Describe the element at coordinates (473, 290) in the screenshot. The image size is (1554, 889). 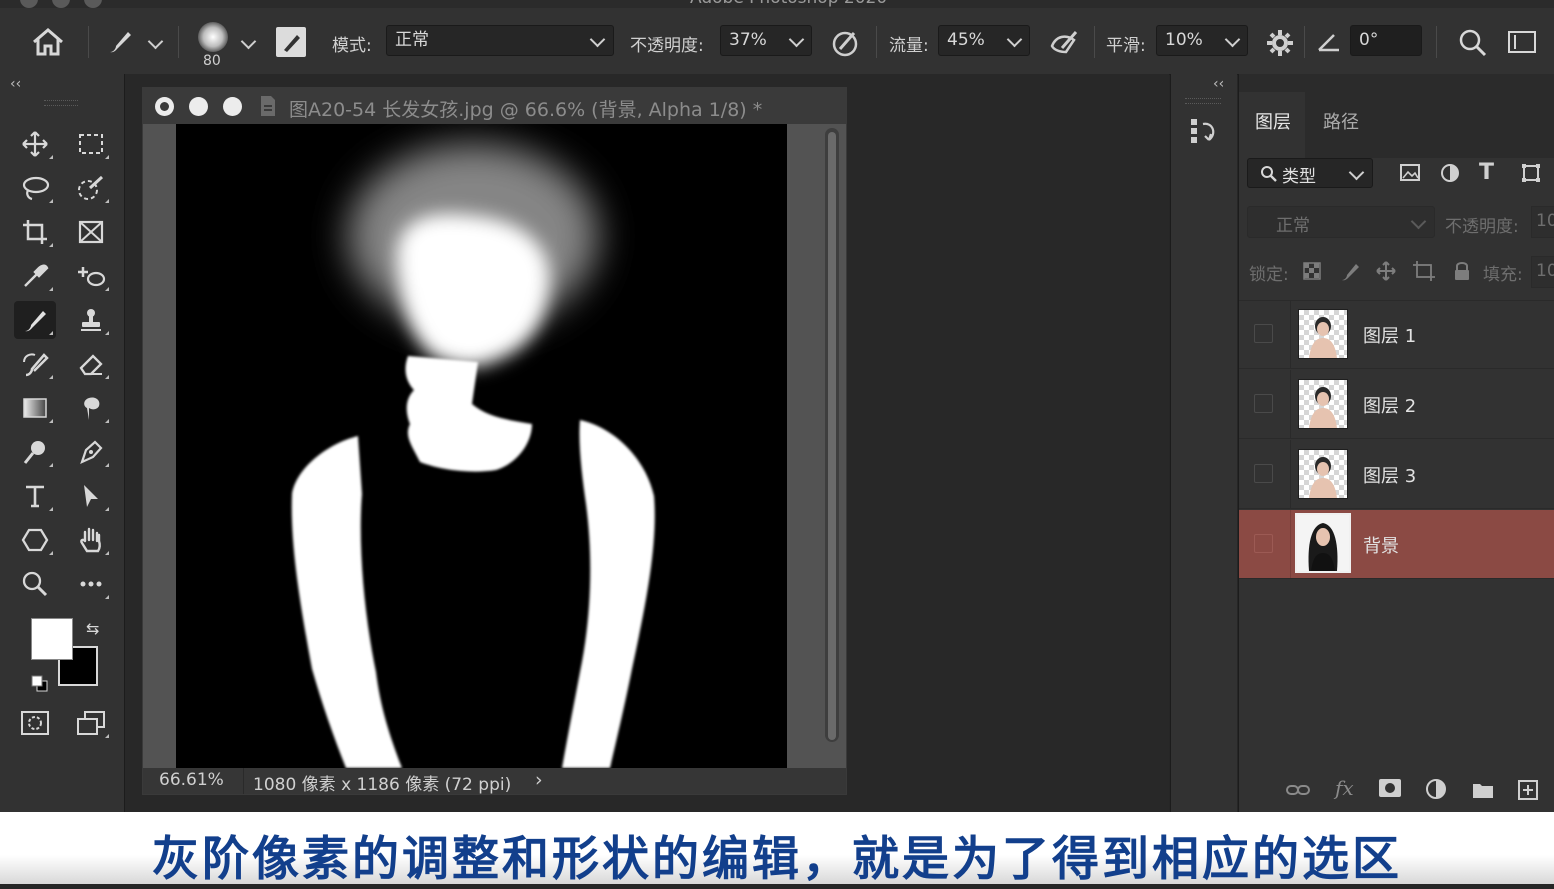
I see `head-mask-shape` at that location.